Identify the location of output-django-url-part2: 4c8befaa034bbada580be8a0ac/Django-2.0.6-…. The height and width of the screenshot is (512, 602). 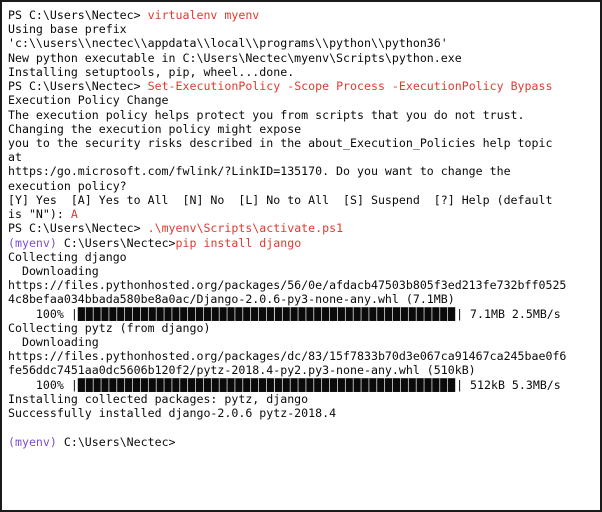
(304, 299).